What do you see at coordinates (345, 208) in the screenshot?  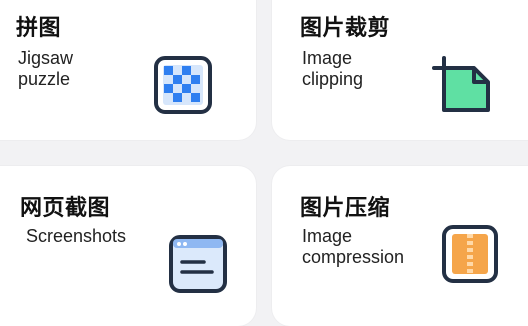 I see `tool-title: 图片压缩` at bounding box center [345, 208].